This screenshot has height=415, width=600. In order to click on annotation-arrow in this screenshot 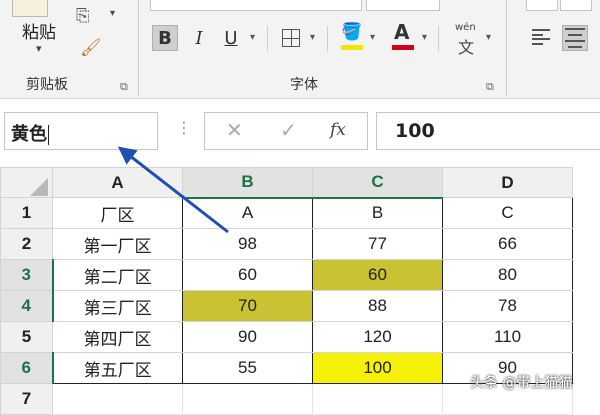, I will do `click(173, 190)`.